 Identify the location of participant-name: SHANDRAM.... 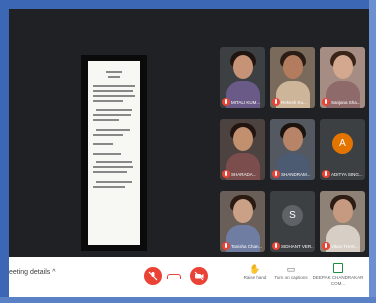
(296, 174).